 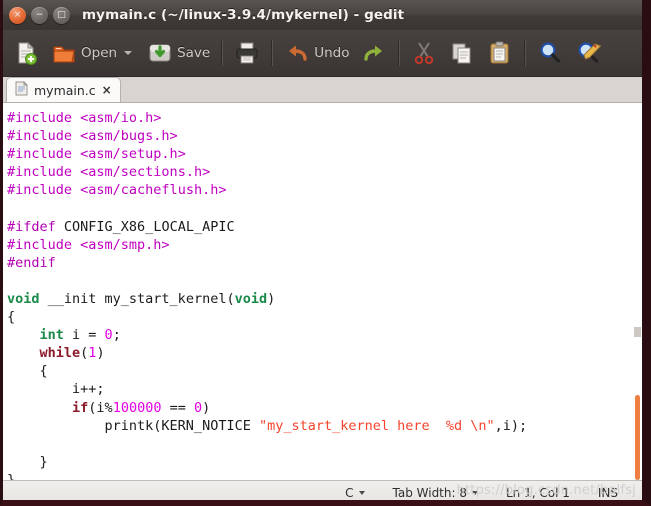 I want to click on undo-button: Undo, so click(x=316, y=53).